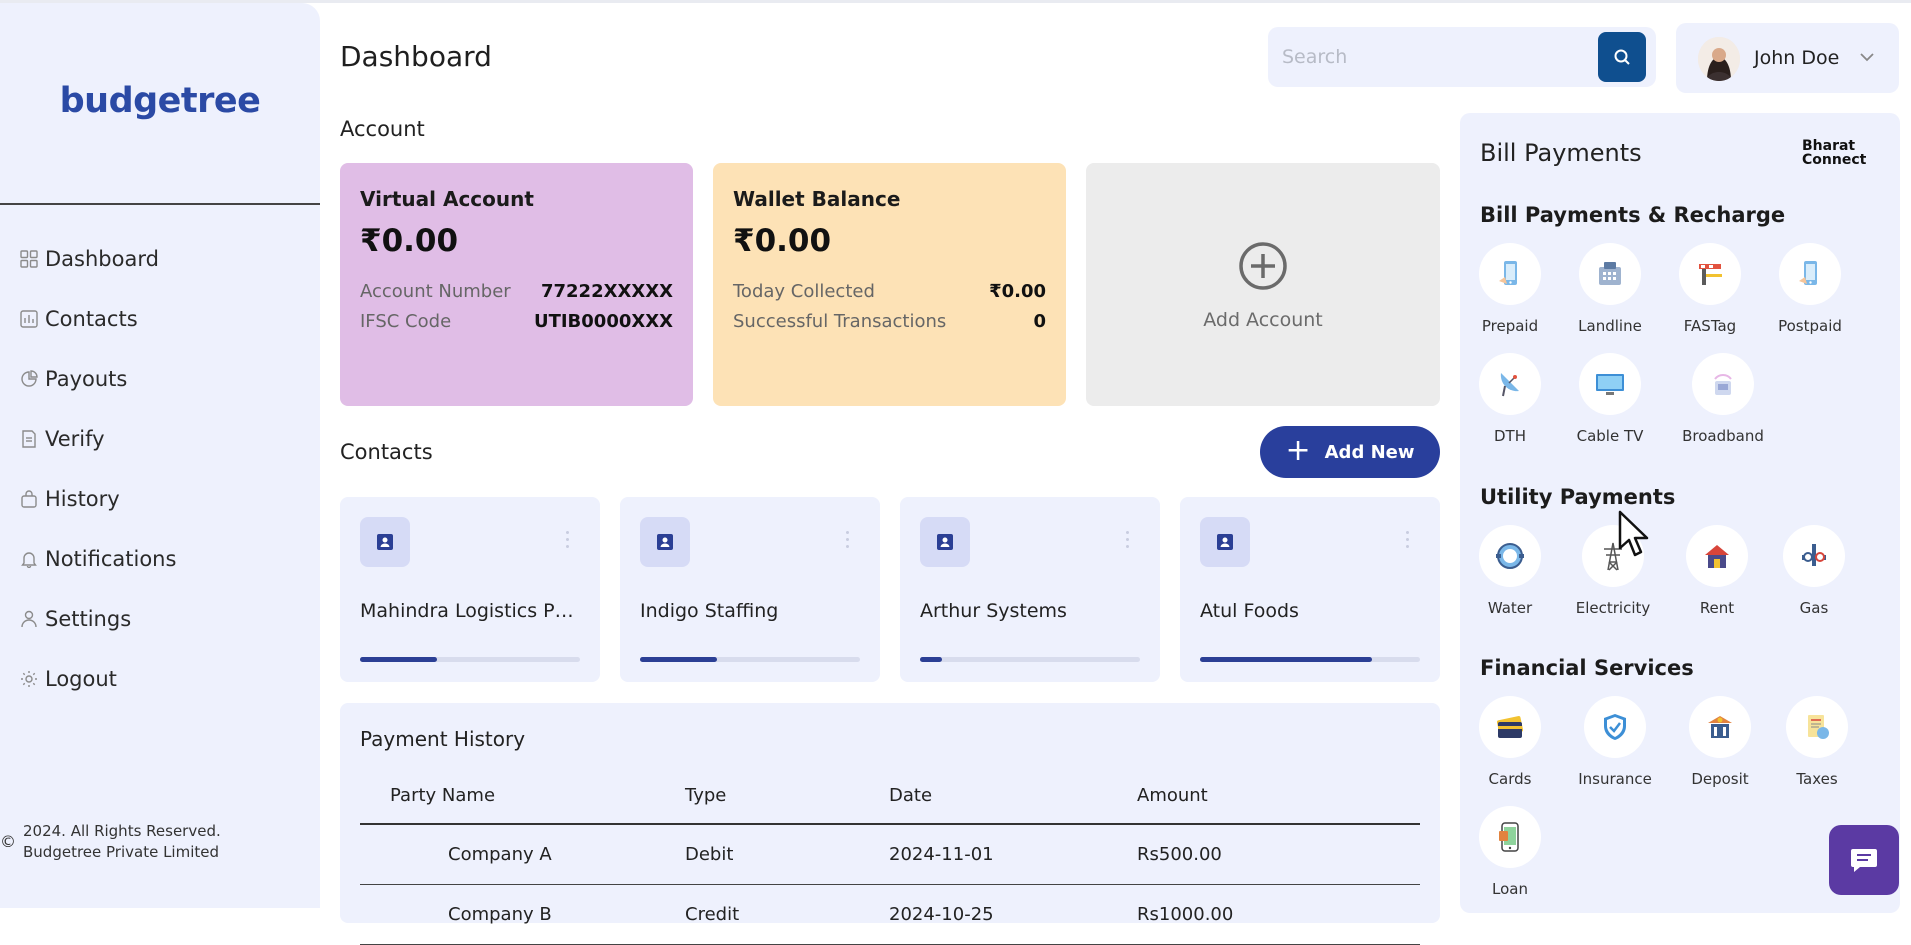  What do you see at coordinates (787, 854) in the screenshot?
I see `type-cell: Debit` at bounding box center [787, 854].